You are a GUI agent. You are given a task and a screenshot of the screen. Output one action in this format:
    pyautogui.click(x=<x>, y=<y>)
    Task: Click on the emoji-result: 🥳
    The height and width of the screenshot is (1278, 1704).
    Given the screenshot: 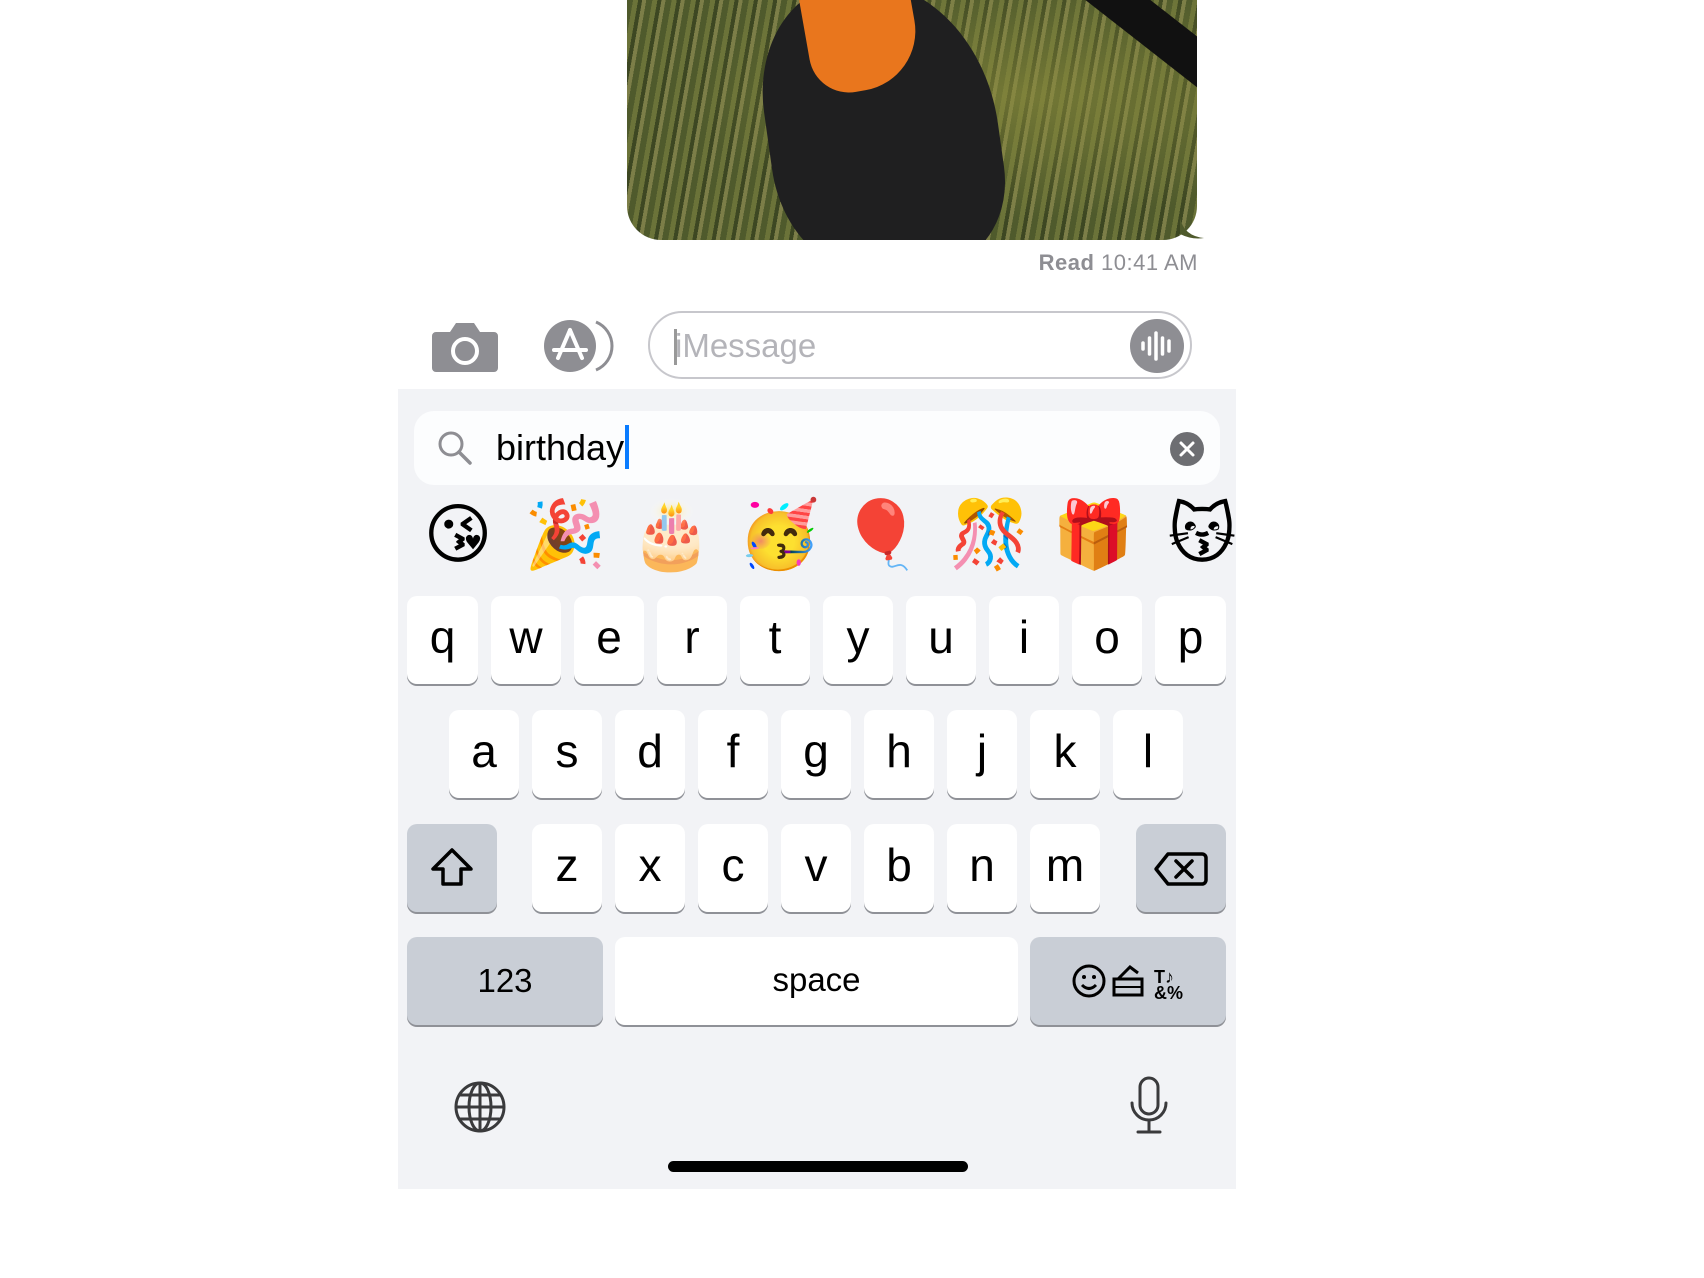 What is the action you would take?
    pyautogui.click(x=779, y=535)
    